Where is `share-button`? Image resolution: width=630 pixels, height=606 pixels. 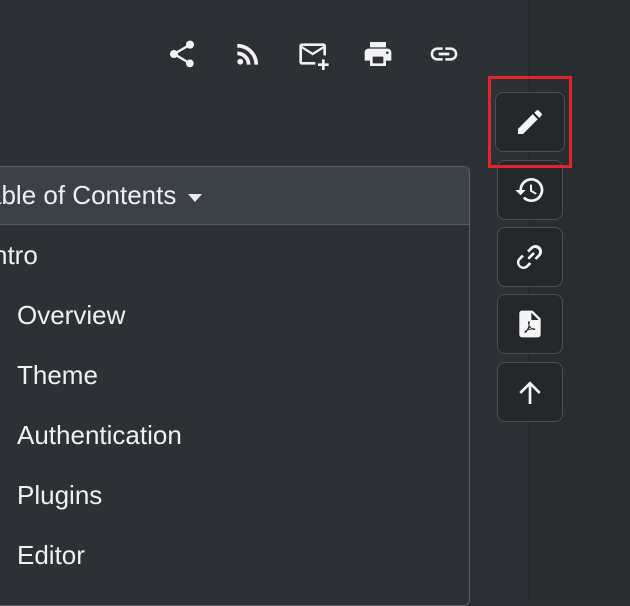
share-button is located at coordinates (182, 54).